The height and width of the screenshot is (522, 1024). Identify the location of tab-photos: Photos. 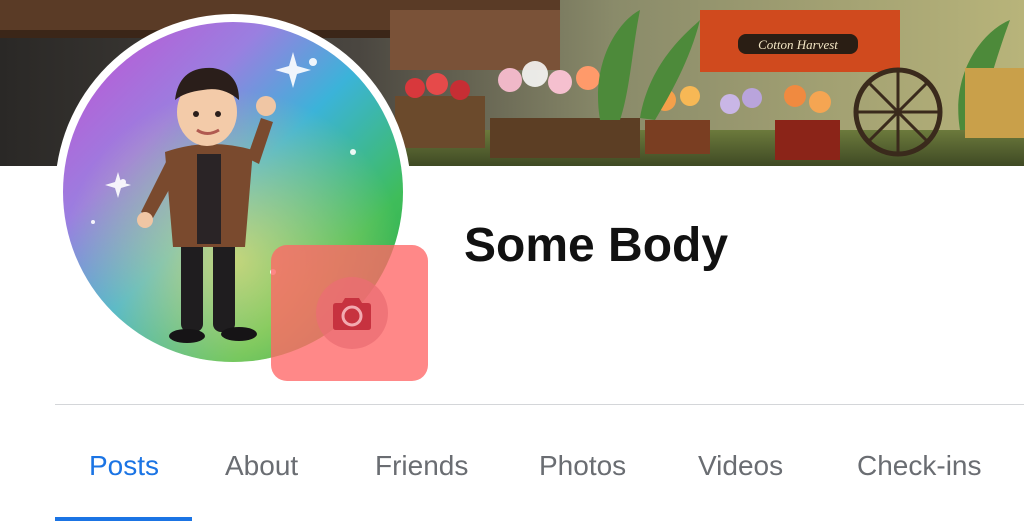
(582, 466).